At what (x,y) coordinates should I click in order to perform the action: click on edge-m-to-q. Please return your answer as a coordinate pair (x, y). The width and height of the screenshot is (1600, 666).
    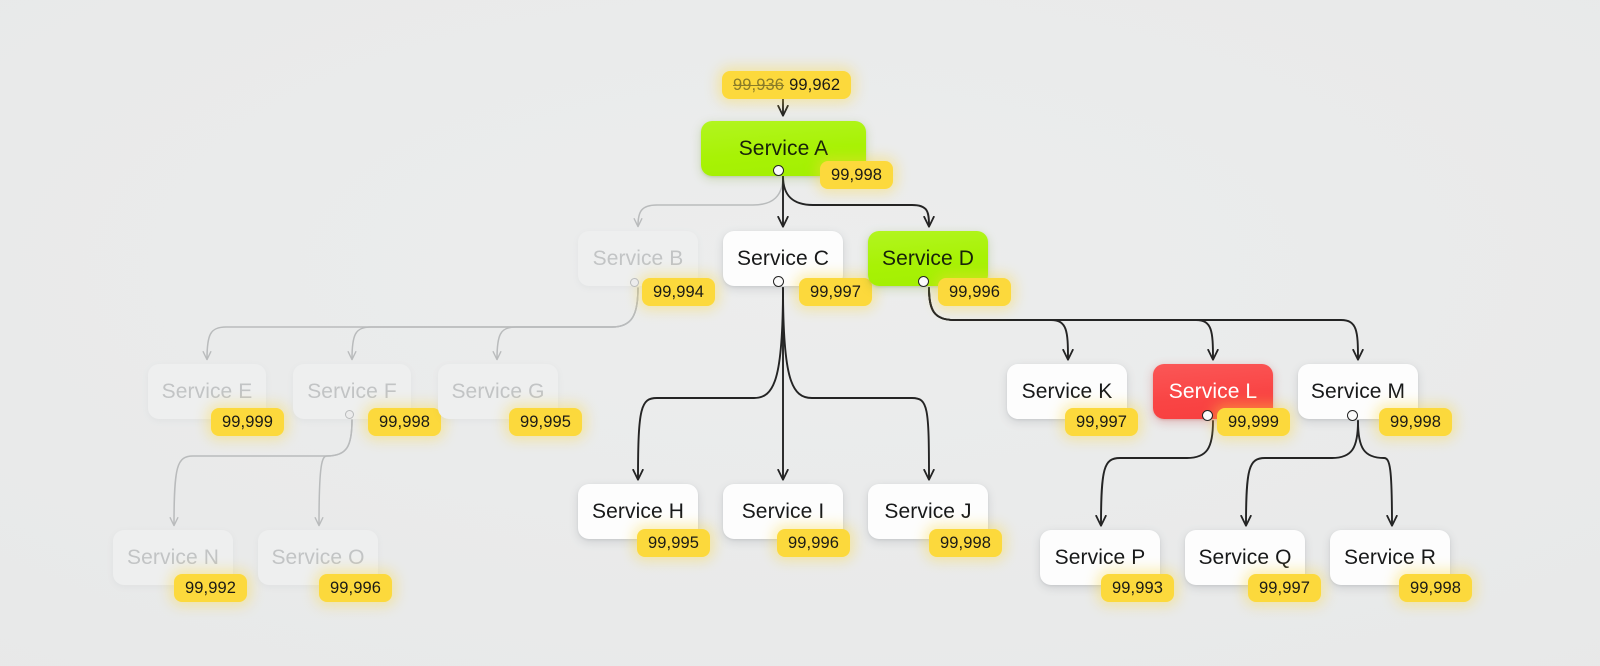
    Looking at the image, I should click on (1302, 472).